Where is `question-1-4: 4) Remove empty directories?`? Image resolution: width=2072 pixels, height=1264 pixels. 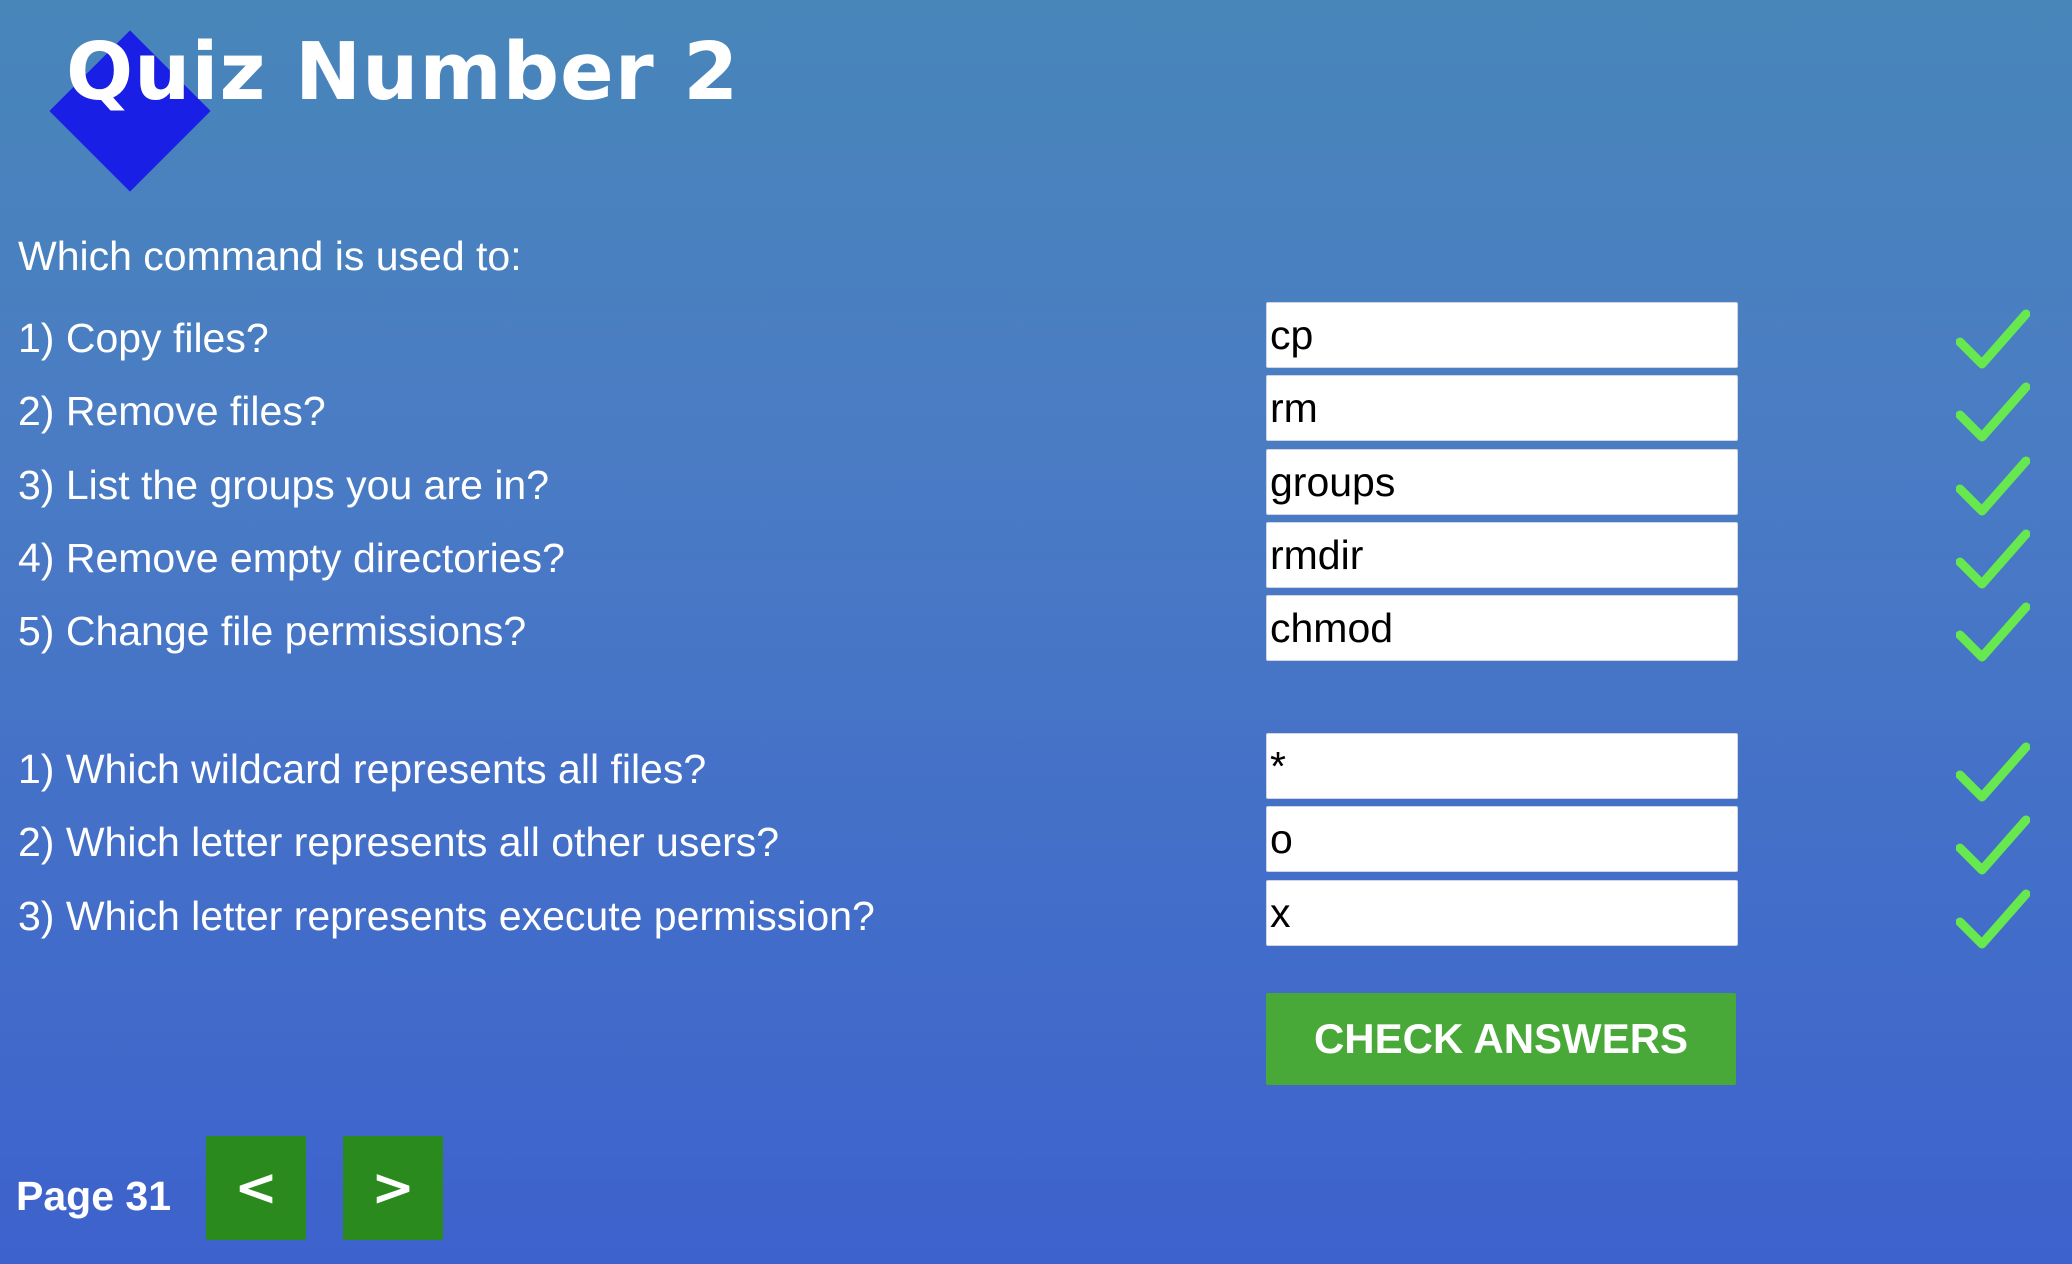
question-1-4: 4) Remove empty directories? is located at coordinates (291, 558).